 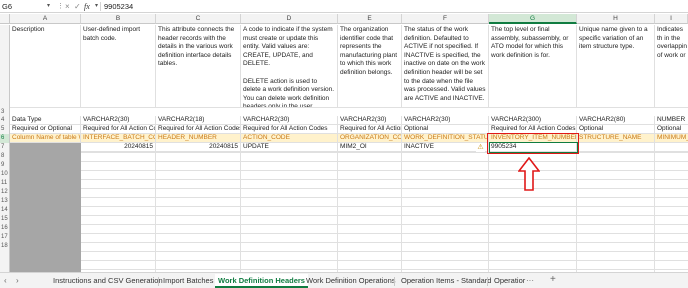 What do you see at coordinates (370, 147) in the screenshot?
I see `data-cell-e: MIM2_OI` at bounding box center [370, 147].